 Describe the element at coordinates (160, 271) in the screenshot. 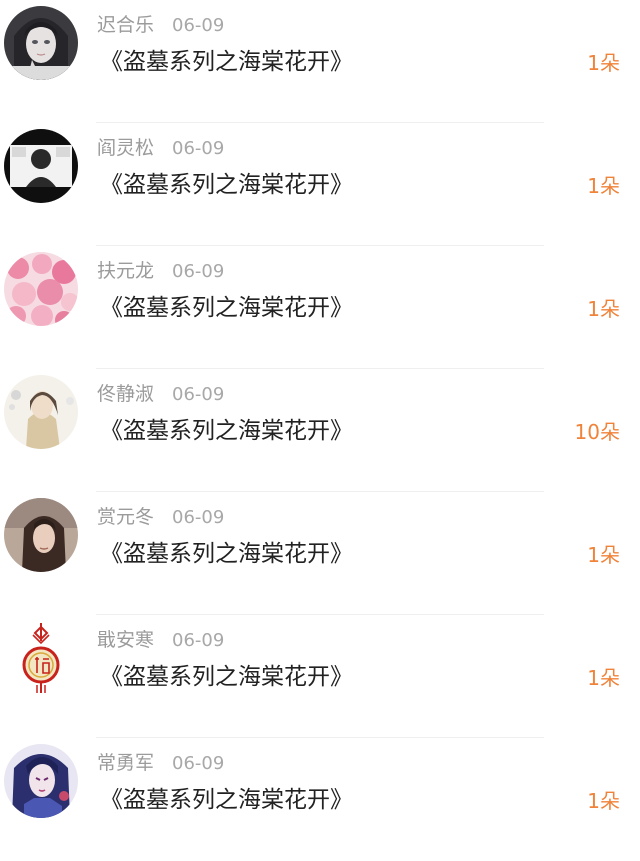

I see `sender-meta: 扶元龙 06-09` at that location.